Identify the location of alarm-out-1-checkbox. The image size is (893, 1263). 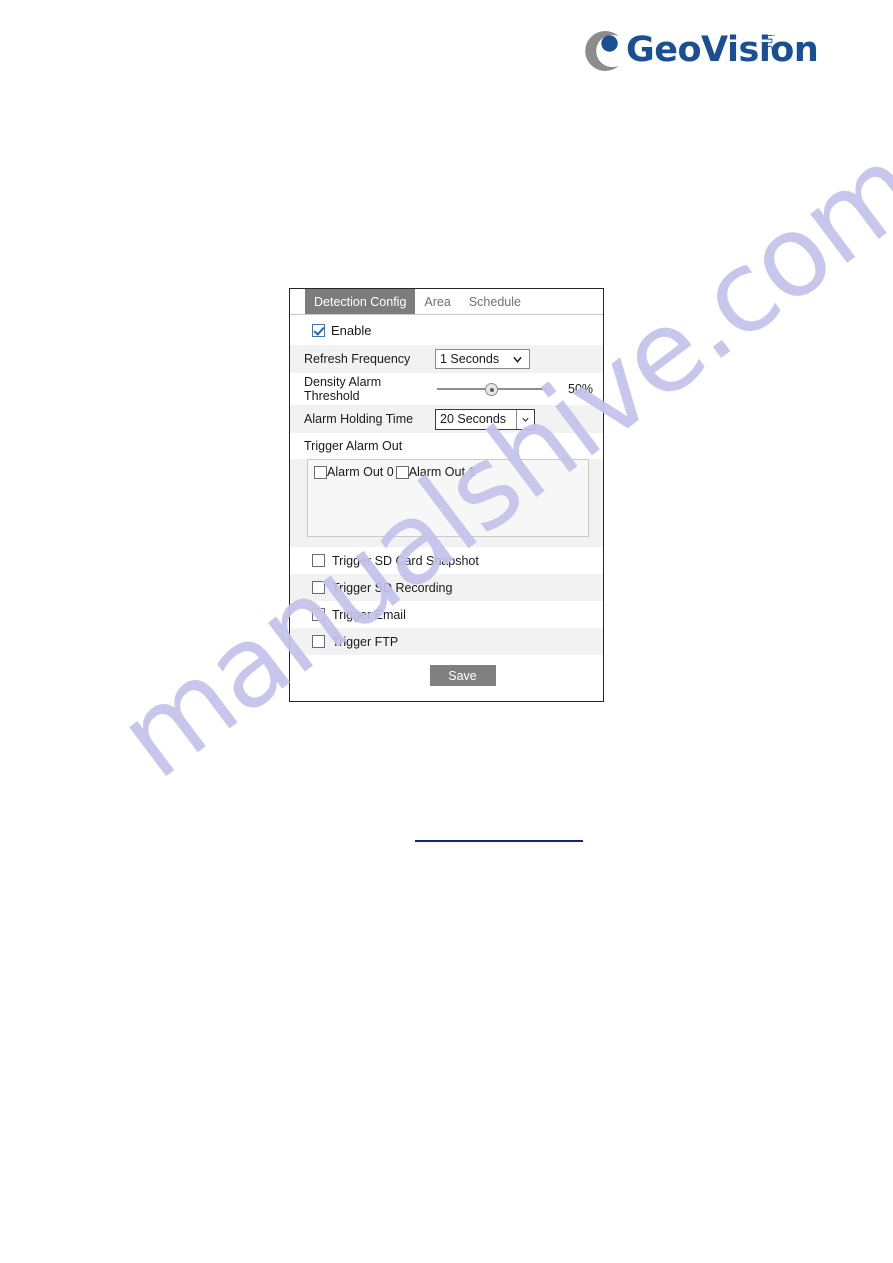
(402, 472).